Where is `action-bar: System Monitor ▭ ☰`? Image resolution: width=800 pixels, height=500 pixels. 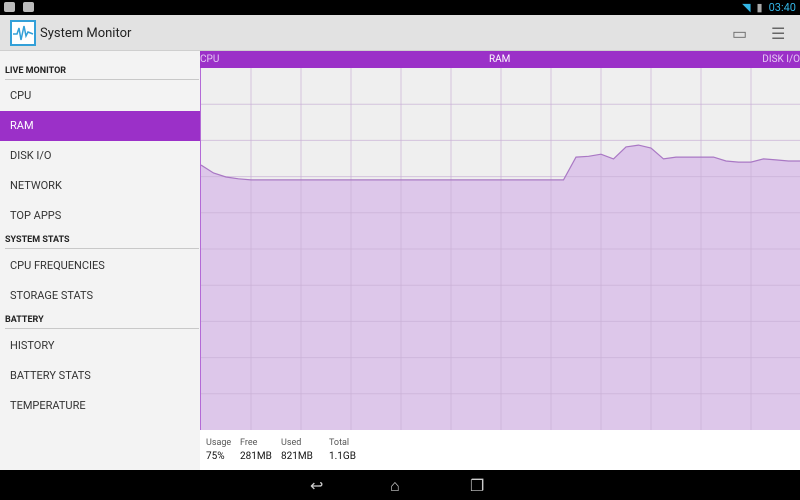
action-bar: System Monitor ▭ ☰ is located at coordinates (400, 33).